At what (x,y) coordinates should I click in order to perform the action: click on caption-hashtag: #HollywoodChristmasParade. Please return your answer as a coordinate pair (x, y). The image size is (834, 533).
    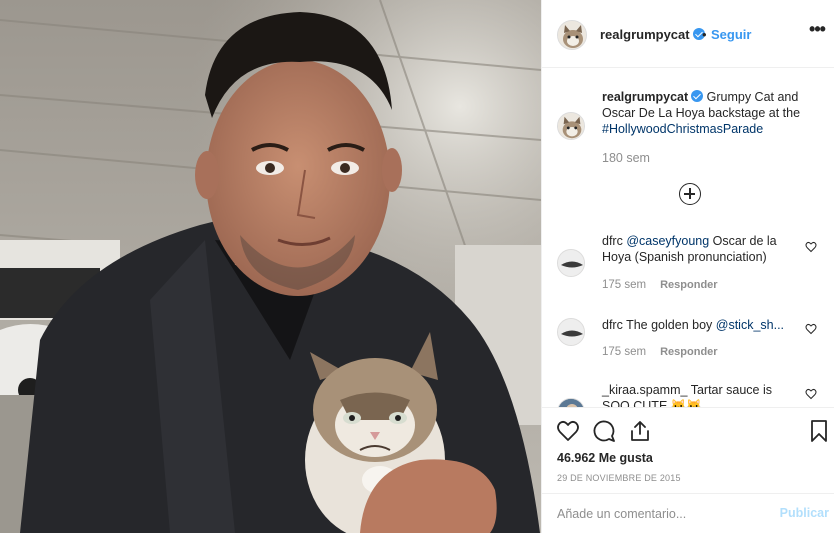
    Looking at the image, I should click on (682, 129).